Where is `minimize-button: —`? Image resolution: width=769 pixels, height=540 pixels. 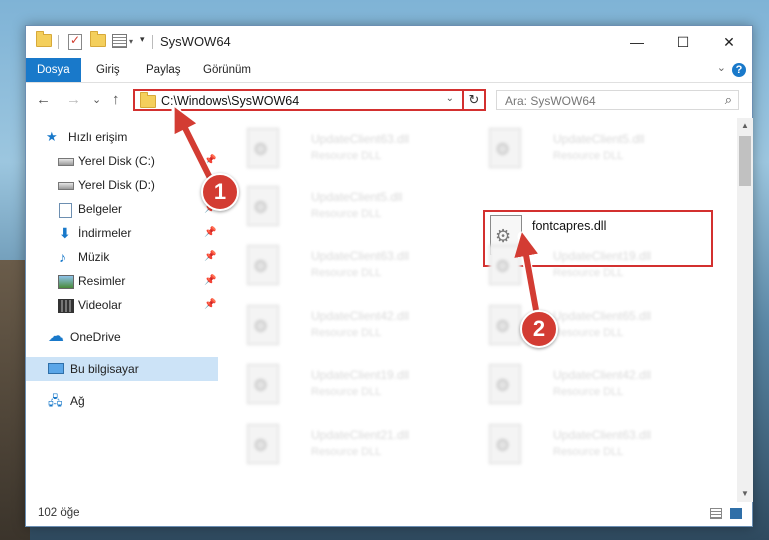
minimize-button: — is located at coordinates (637, 42).